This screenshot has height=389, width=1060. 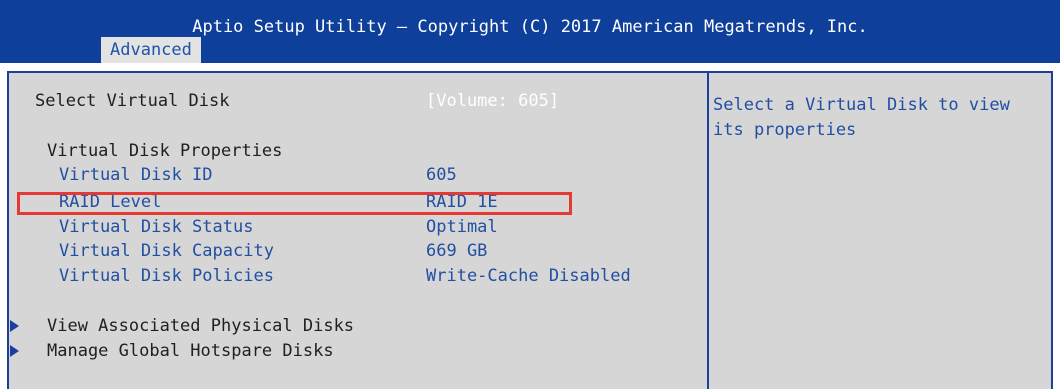 I want to click on property-value-virtual-disk-policies: Write-Cache Disabled, so click(x=528, y=276).